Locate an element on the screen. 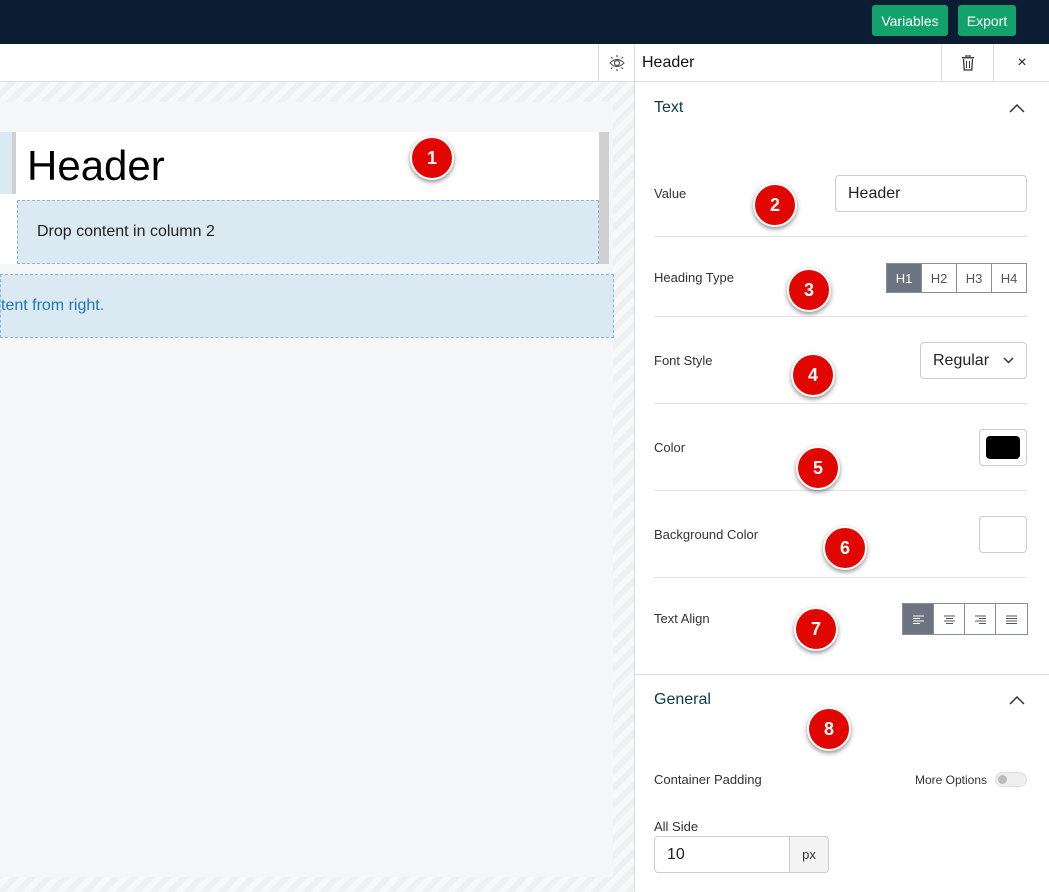 The width and height of the screenshot is (1049, 892). general-section-title: General is located at coordinates (682, 700).